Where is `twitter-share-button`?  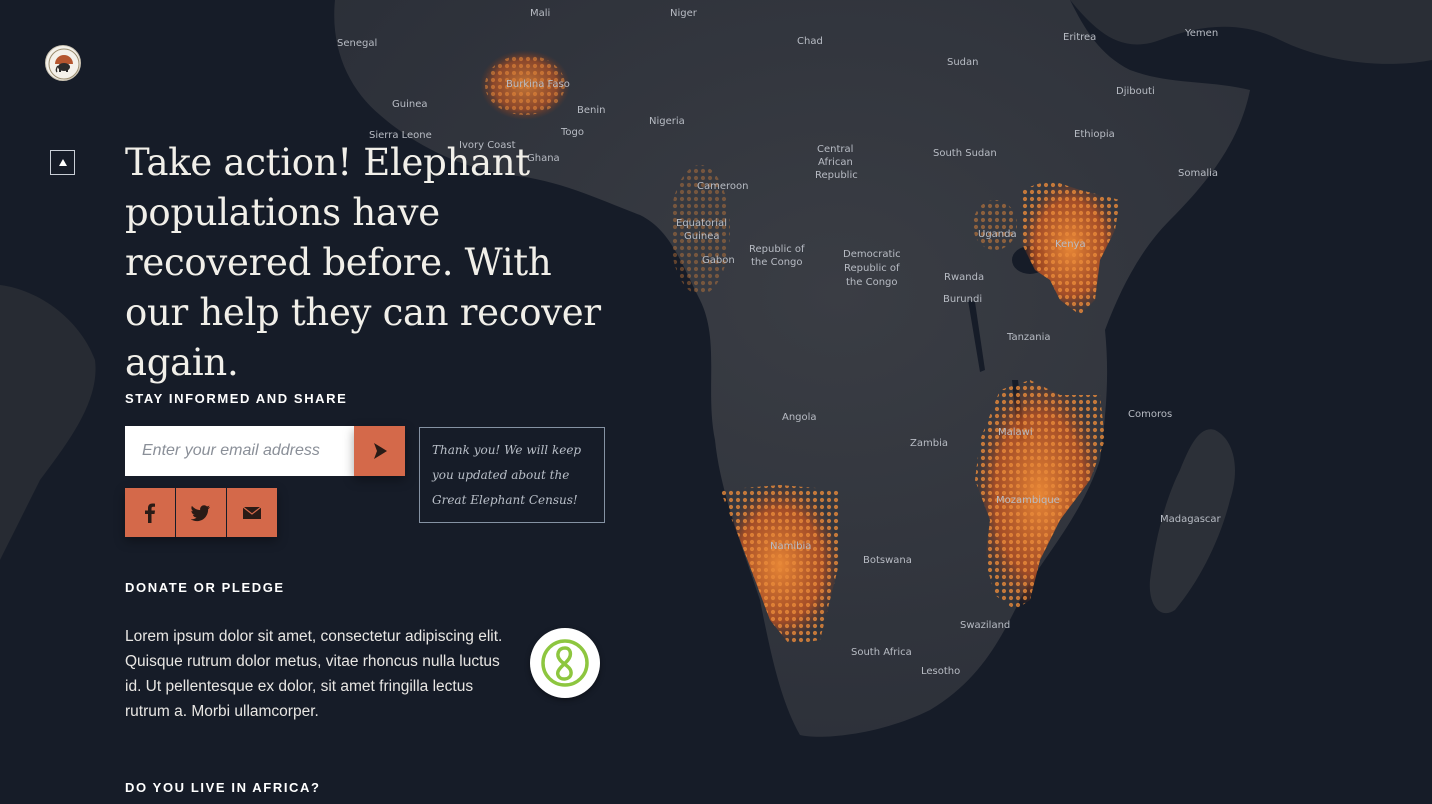 twitter-share-button is located at coordinates (201, 512).